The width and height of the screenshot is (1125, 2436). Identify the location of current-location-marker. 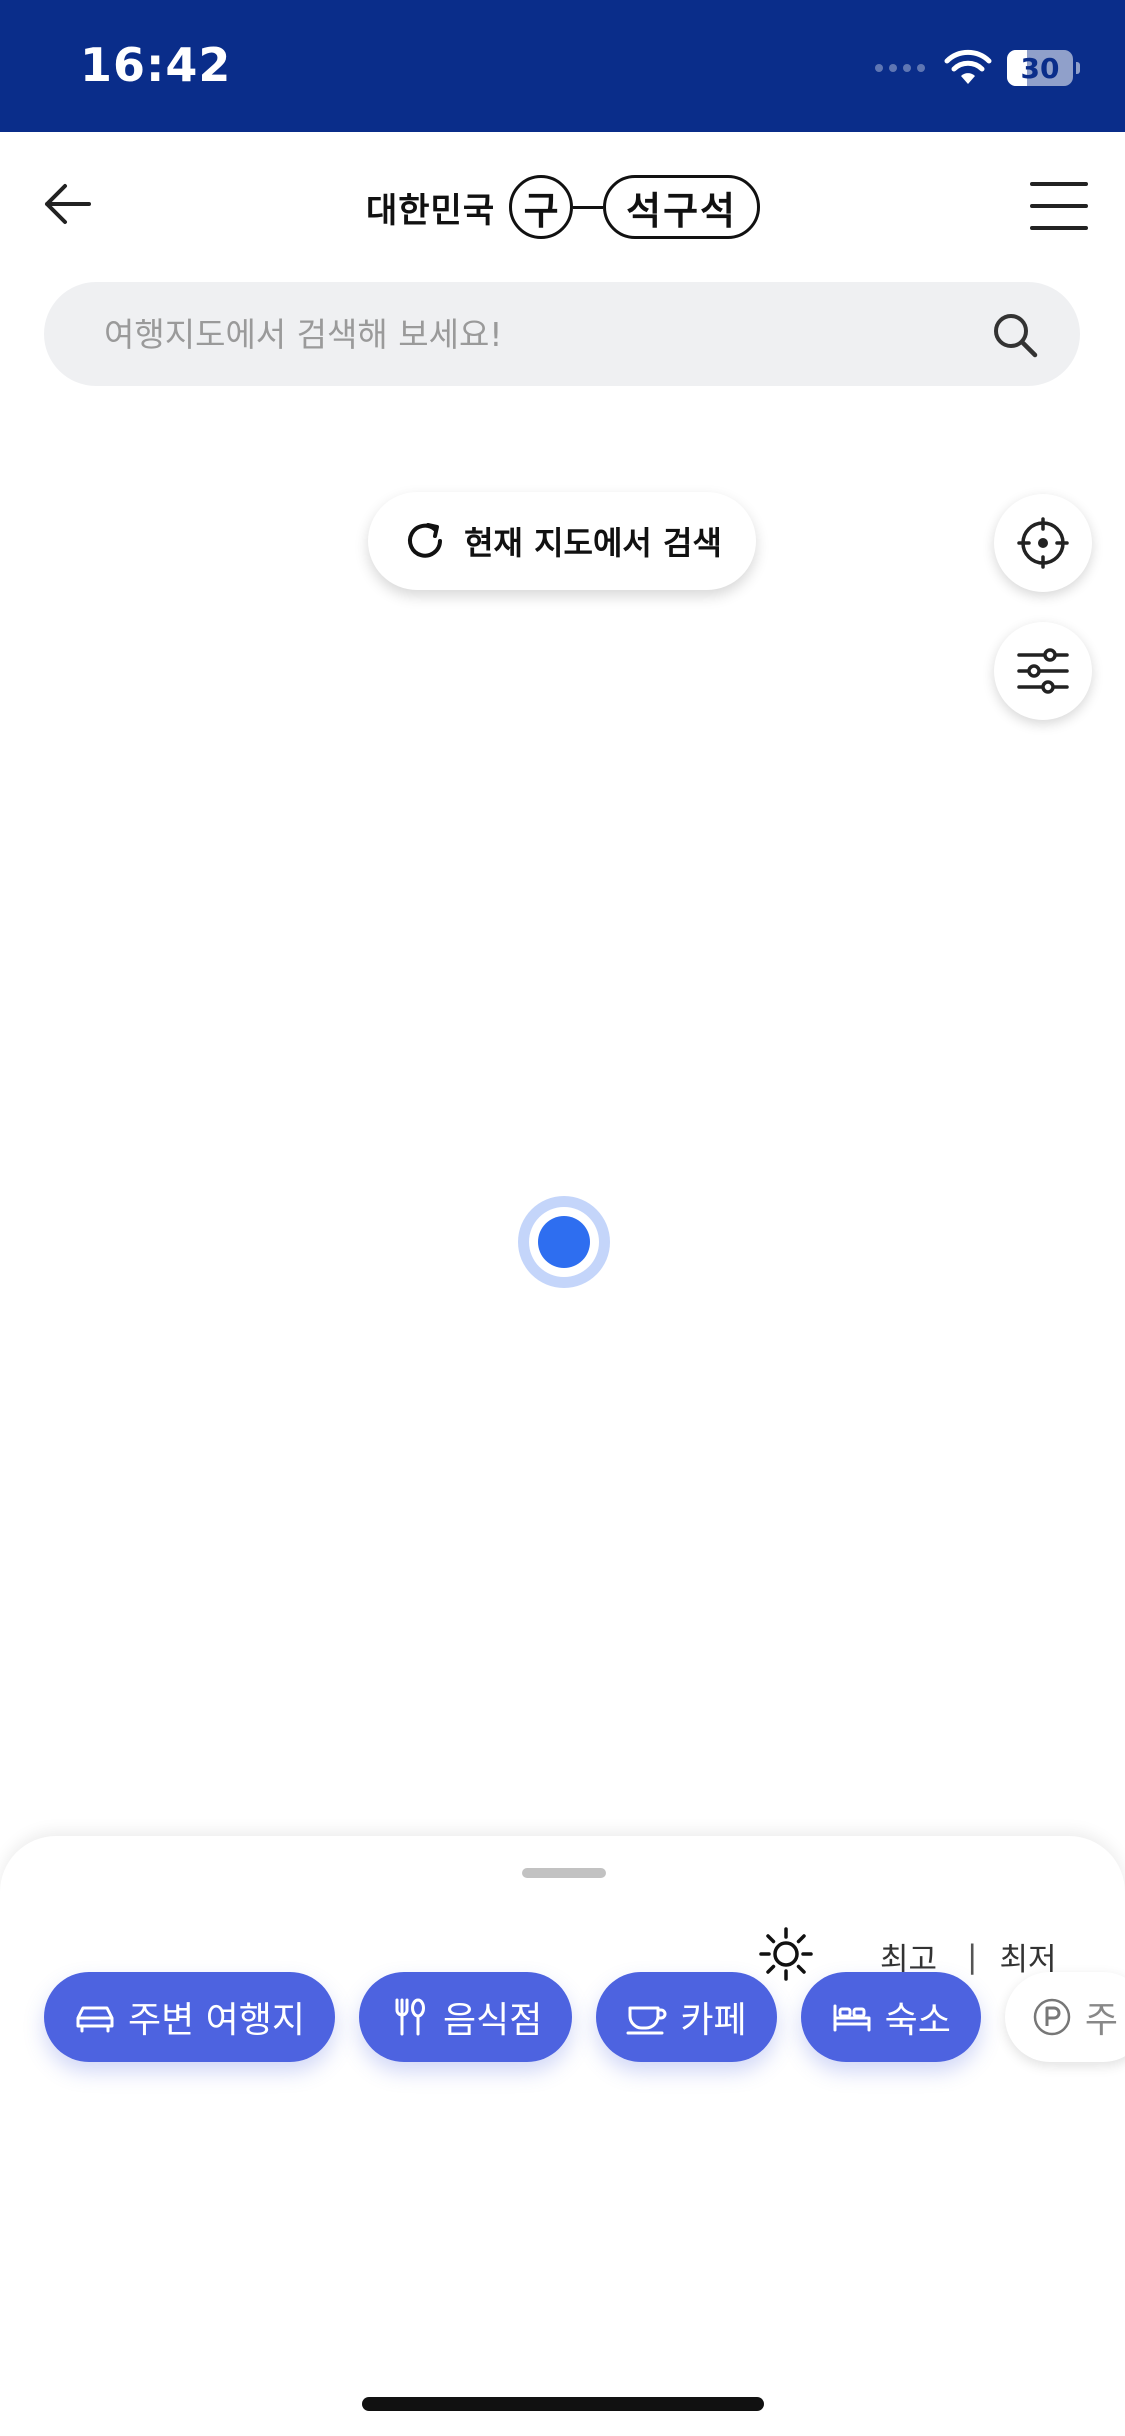
(564, 1242).